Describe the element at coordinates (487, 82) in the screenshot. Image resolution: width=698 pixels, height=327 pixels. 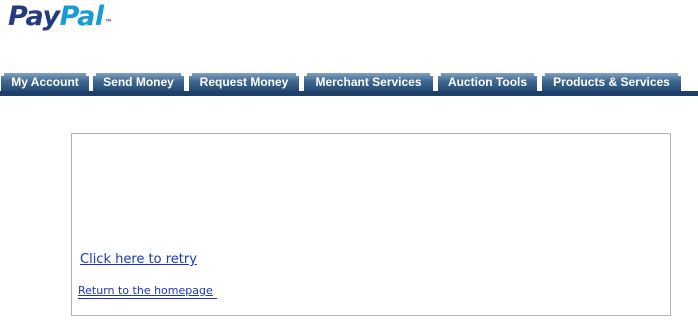
I see `tab-auction-tools: Auction Tools` at that location.